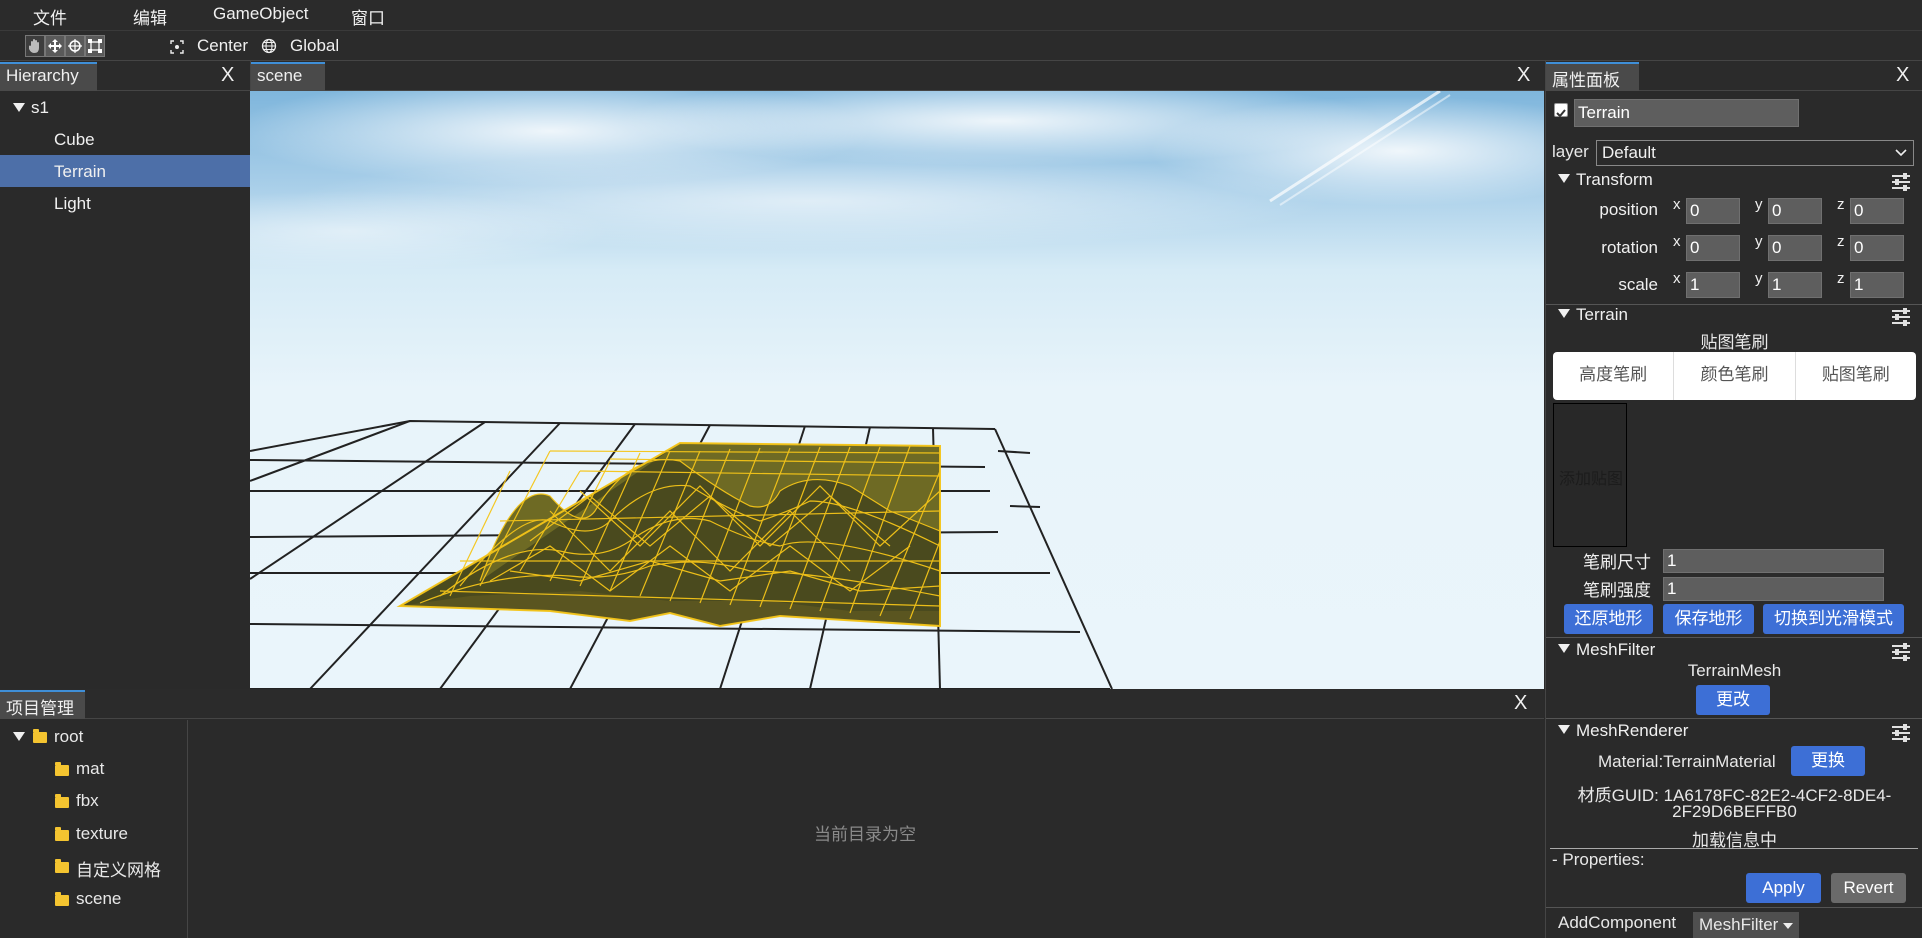 The width and height of the screenshot is (1922, 938). Describe the element at coordinates (222, 46) in the screenshot. I see `pivot-toggle: Center` at that location.